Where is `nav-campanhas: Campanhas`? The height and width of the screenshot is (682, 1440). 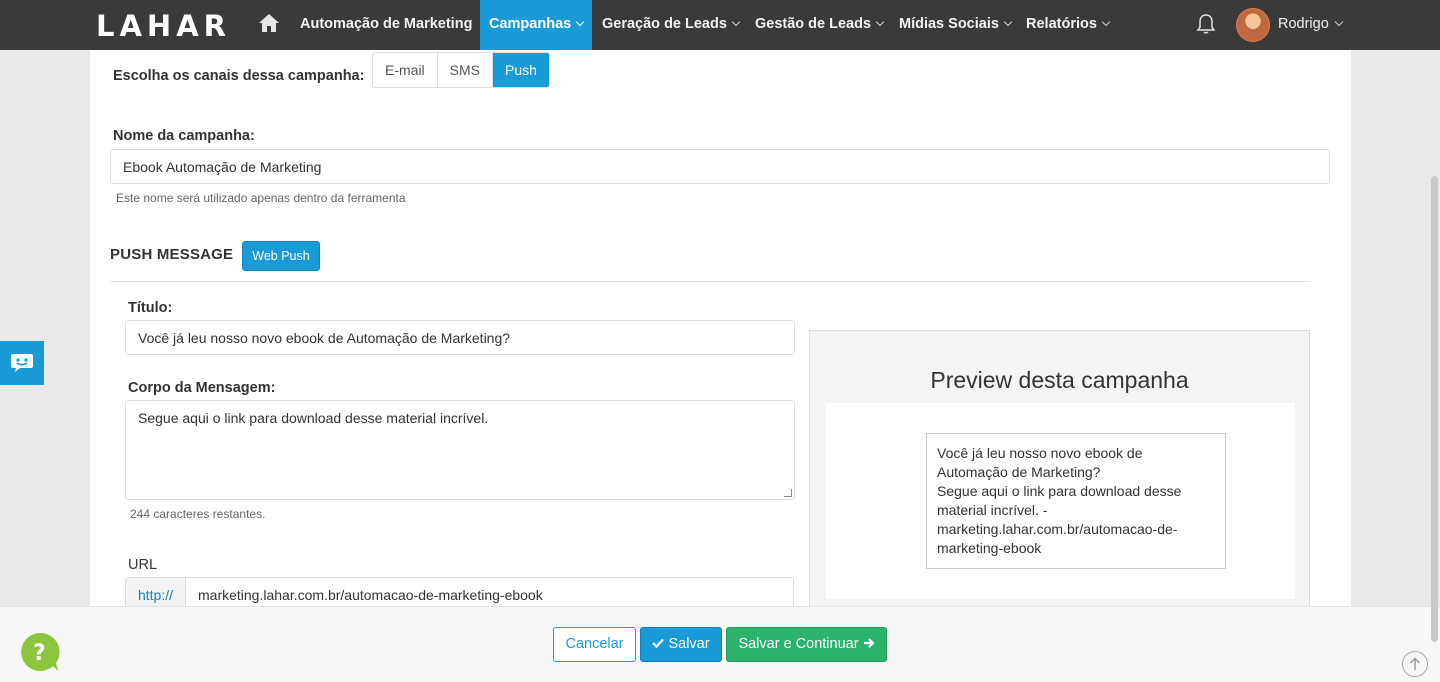
nav-campanhas: Campanhas is located at coordinates (536, 25).